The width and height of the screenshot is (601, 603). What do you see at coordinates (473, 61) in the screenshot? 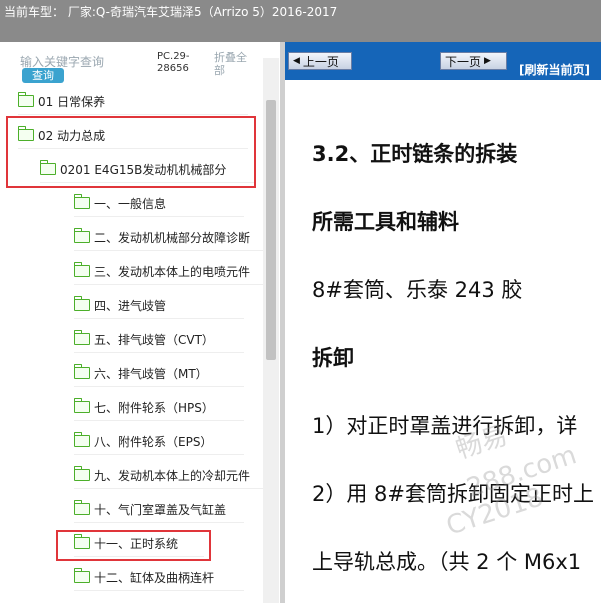
I see `next-page-button: 下一页 ▶` at bounding box center [473, 61].